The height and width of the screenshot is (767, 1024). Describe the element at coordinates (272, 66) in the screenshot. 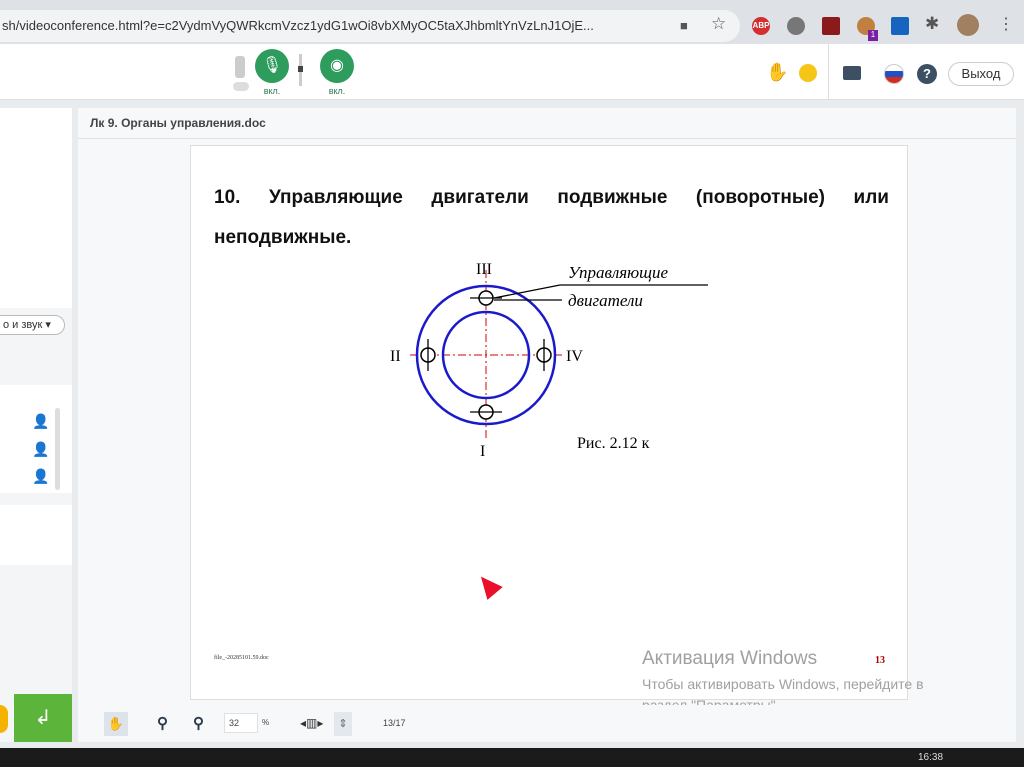

I see `microphone-button: 🎙` at that location.